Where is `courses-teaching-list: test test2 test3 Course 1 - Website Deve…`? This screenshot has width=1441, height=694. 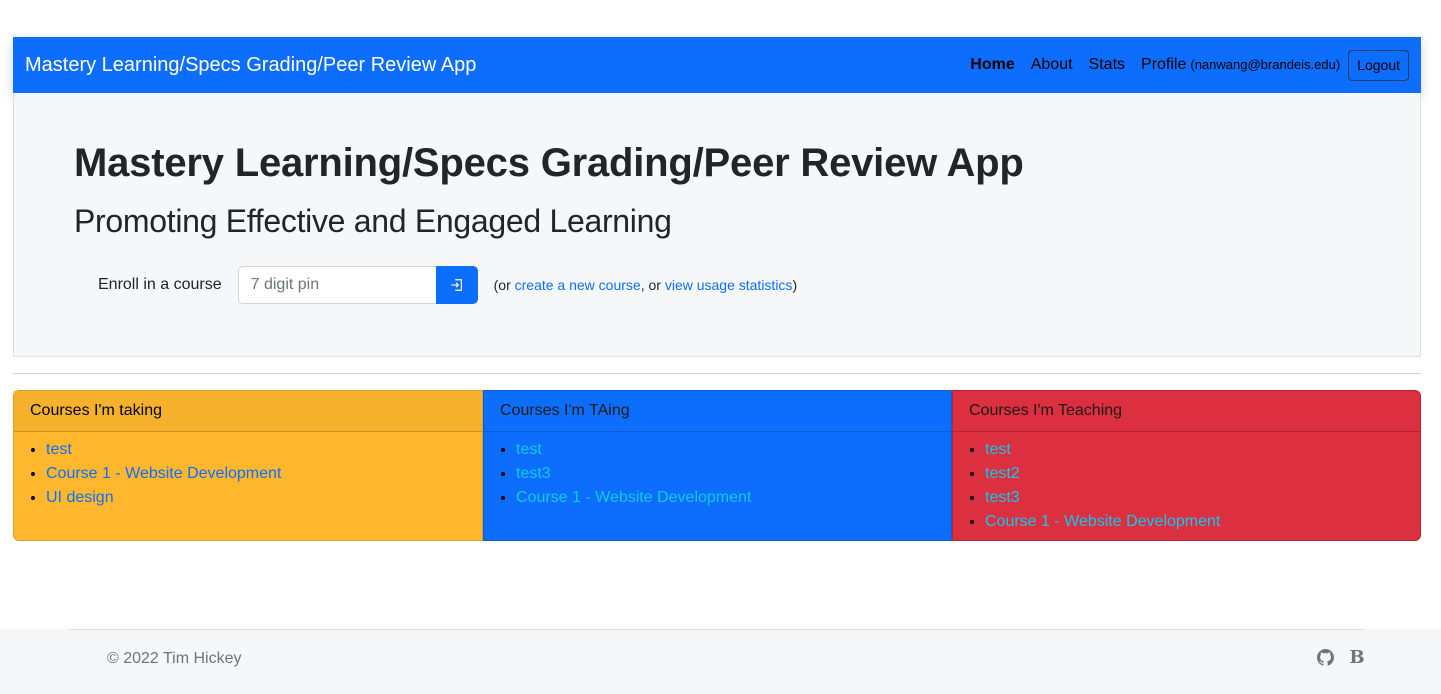
courses-teaching-list: test test2 test3 Course 1 - Website Deve… is located at coordinates (1186, 486).